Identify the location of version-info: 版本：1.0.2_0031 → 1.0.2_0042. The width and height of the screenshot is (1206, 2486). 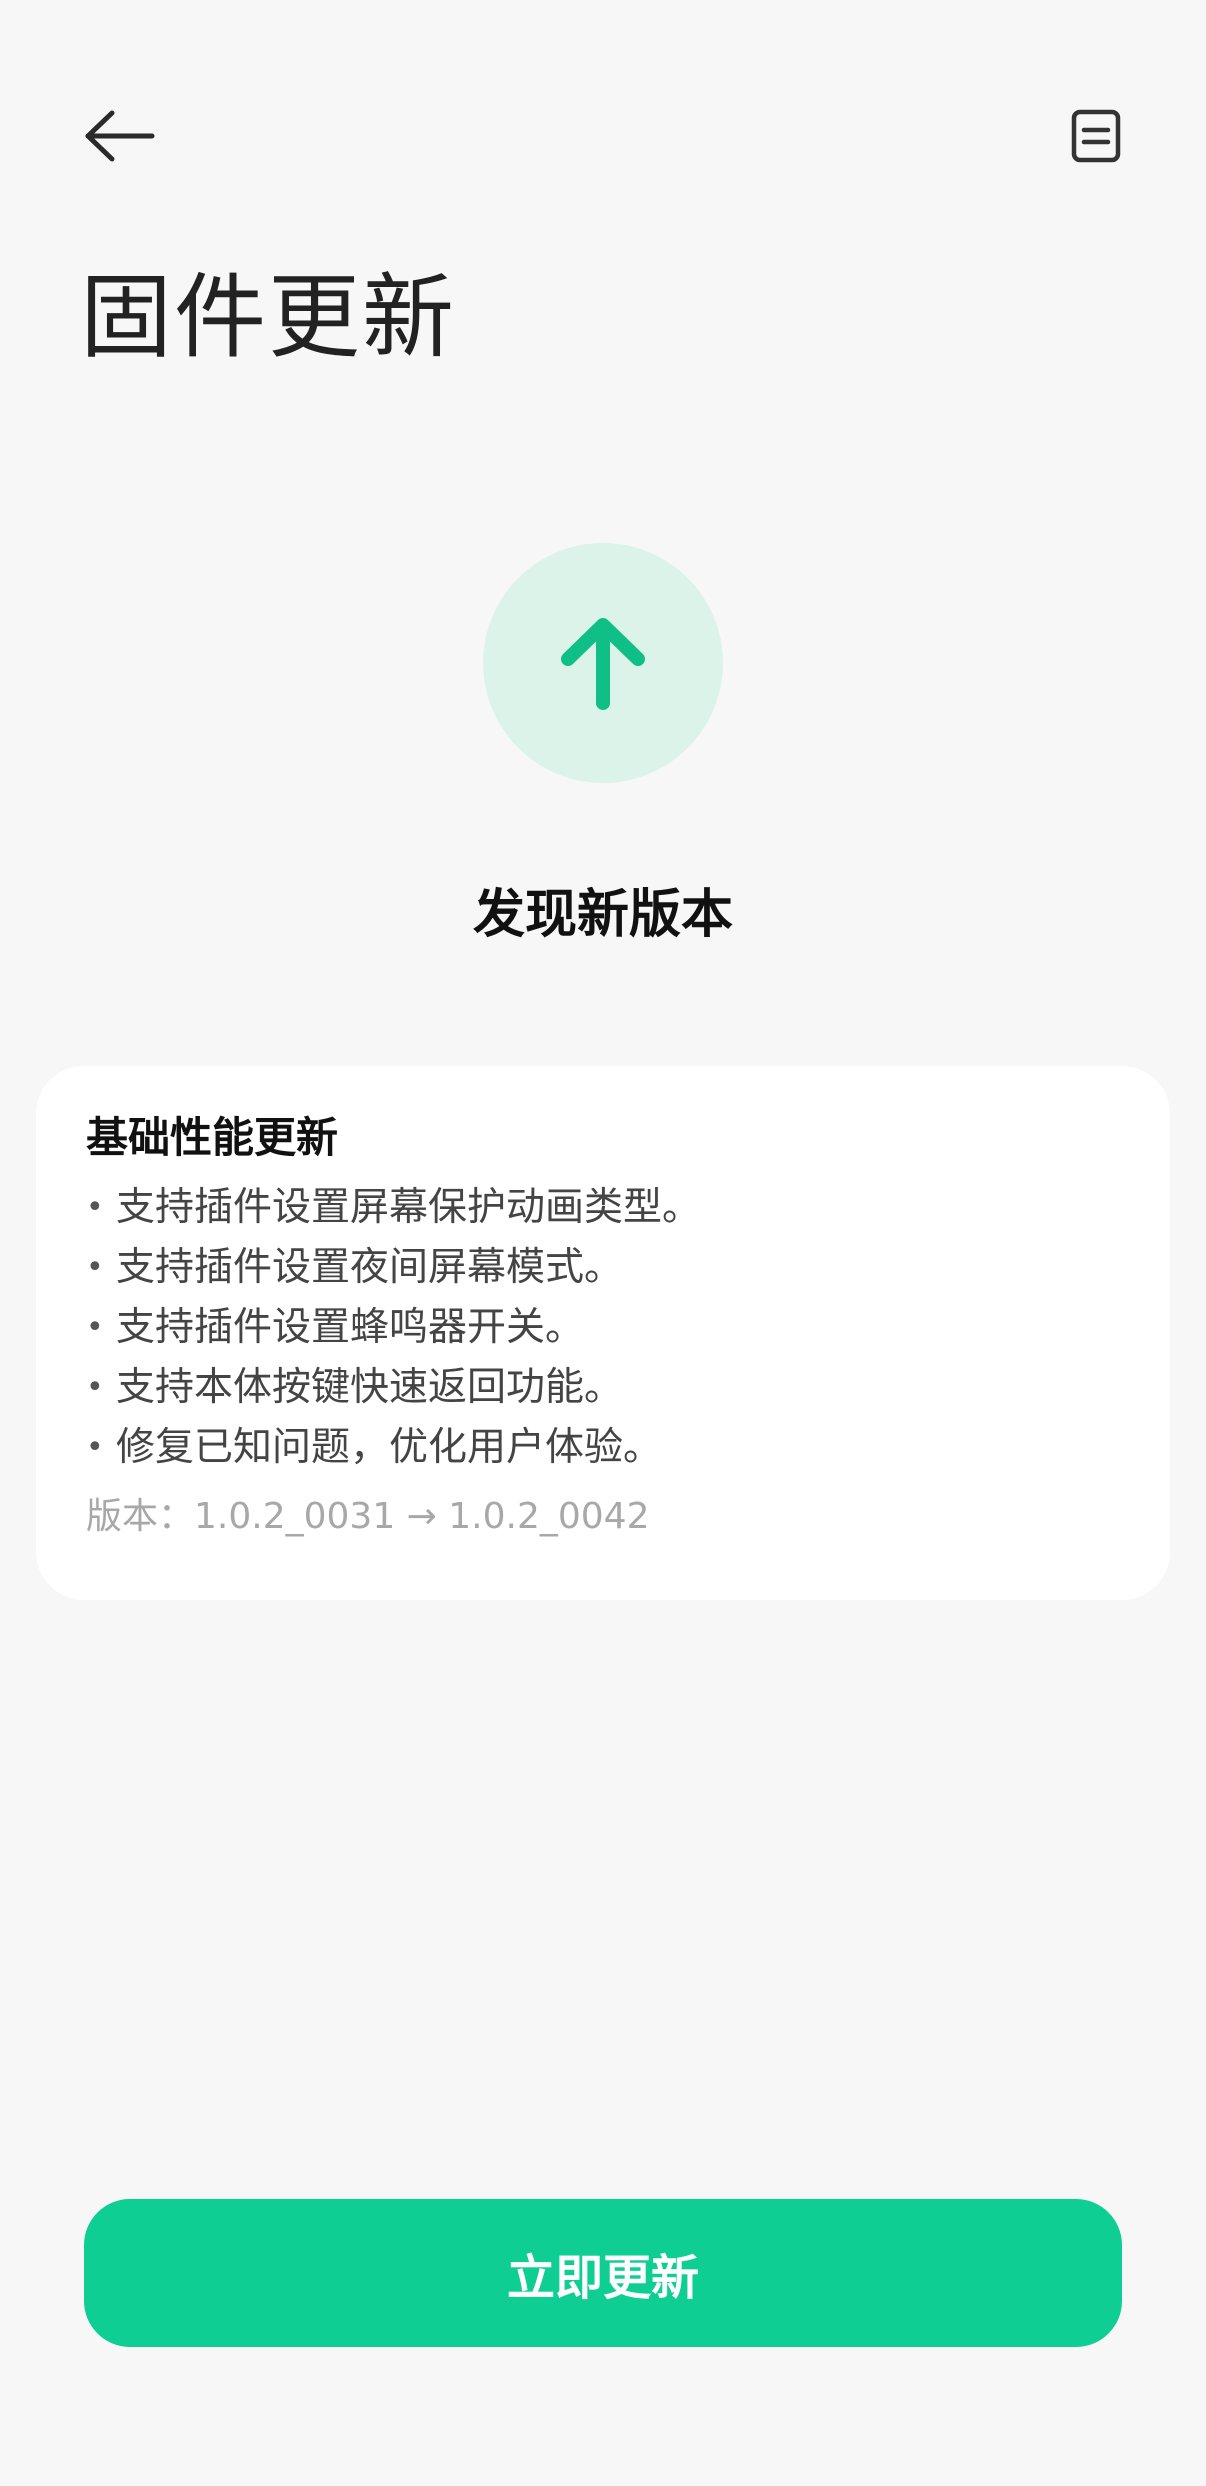
(368, 1516).